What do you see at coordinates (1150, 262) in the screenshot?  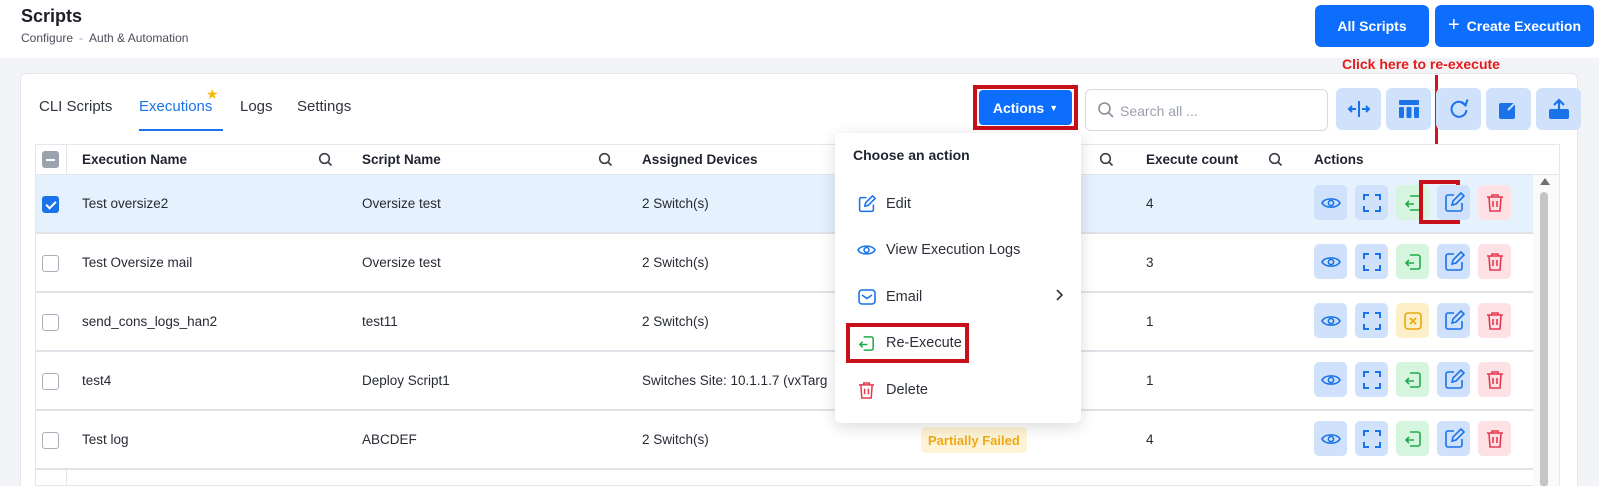 I see `execute-count: 3` at bounding box center [1150, 262].